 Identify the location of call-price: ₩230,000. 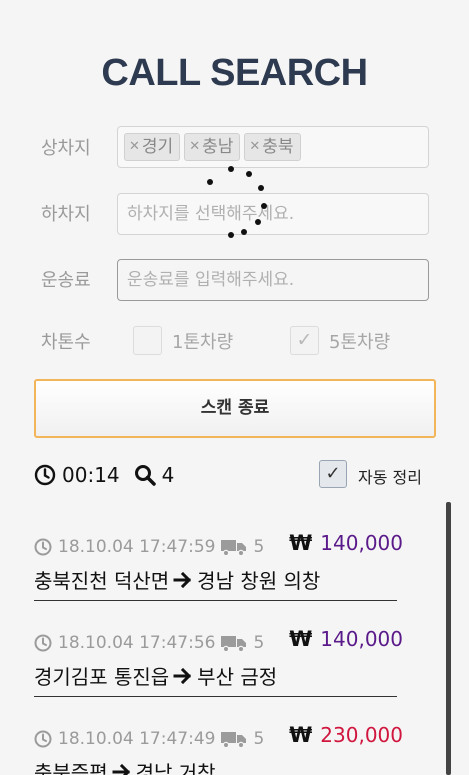
(346, 735).